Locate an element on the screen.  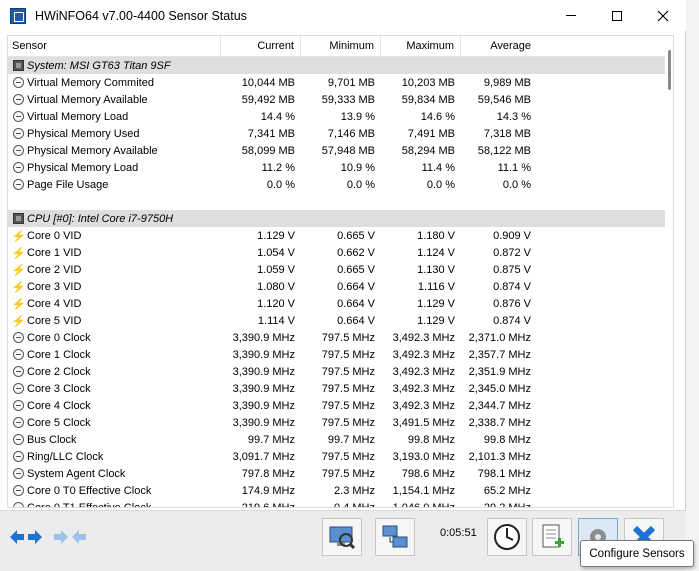
sensor-current-value: 1.114 V is located at coordinates (276, 320).